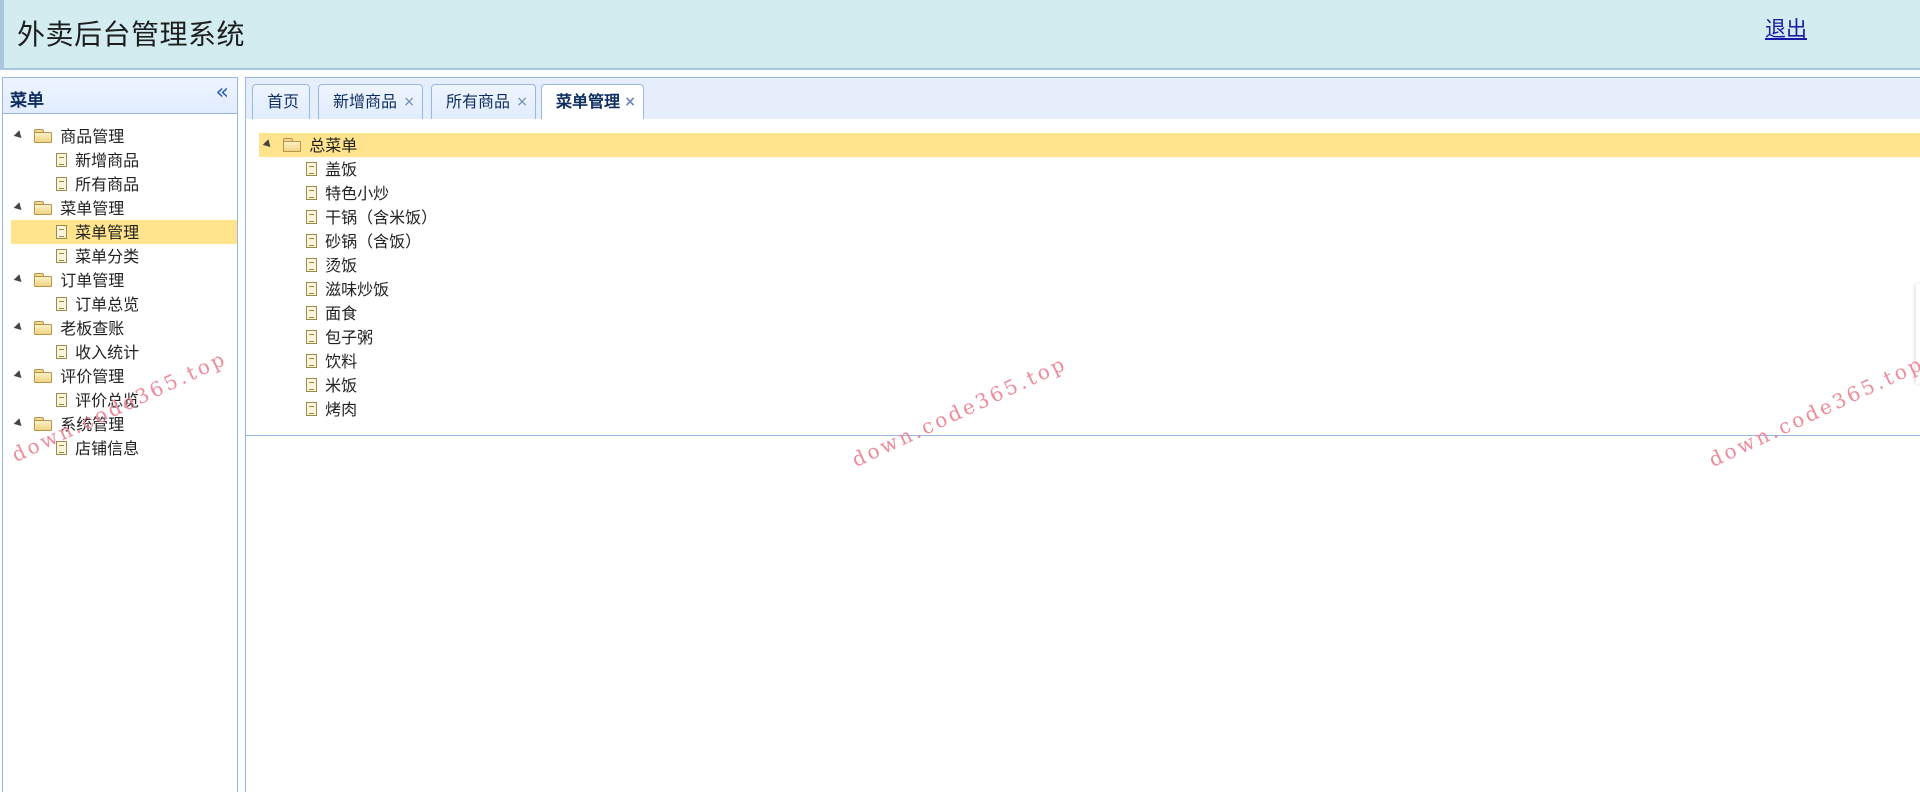  Describe the element at coordinates (92, 136) in the screenshot. I see `sidebar-group-label: 商品管理` at that location.